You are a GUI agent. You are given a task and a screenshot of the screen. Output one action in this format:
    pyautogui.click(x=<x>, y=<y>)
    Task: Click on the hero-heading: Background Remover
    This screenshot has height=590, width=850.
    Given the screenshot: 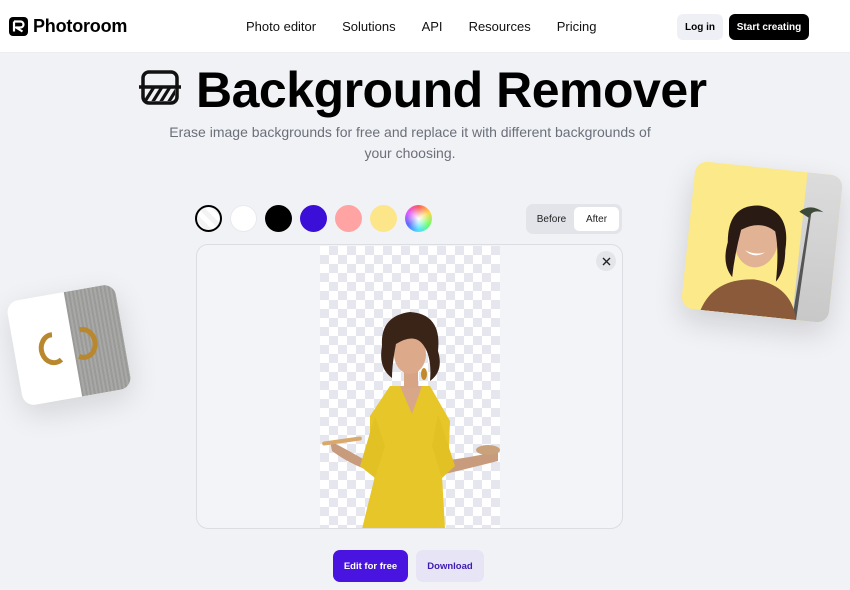 What is the action you would take?
    pyautogui.click(x=422, y=90)
    